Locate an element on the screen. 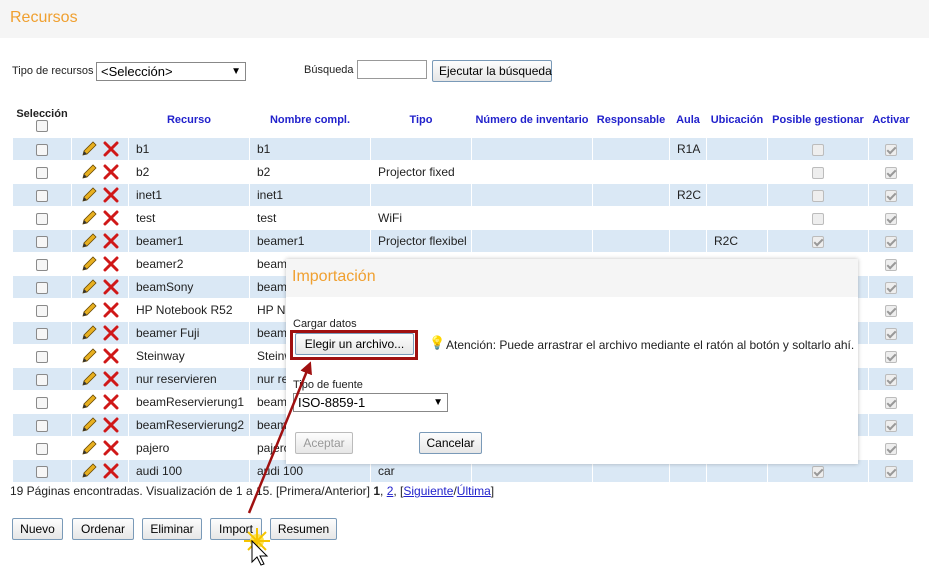 The height and width of the screenshot is (566, 929). new-button: Nuevo is located at coordinates (37, 529).